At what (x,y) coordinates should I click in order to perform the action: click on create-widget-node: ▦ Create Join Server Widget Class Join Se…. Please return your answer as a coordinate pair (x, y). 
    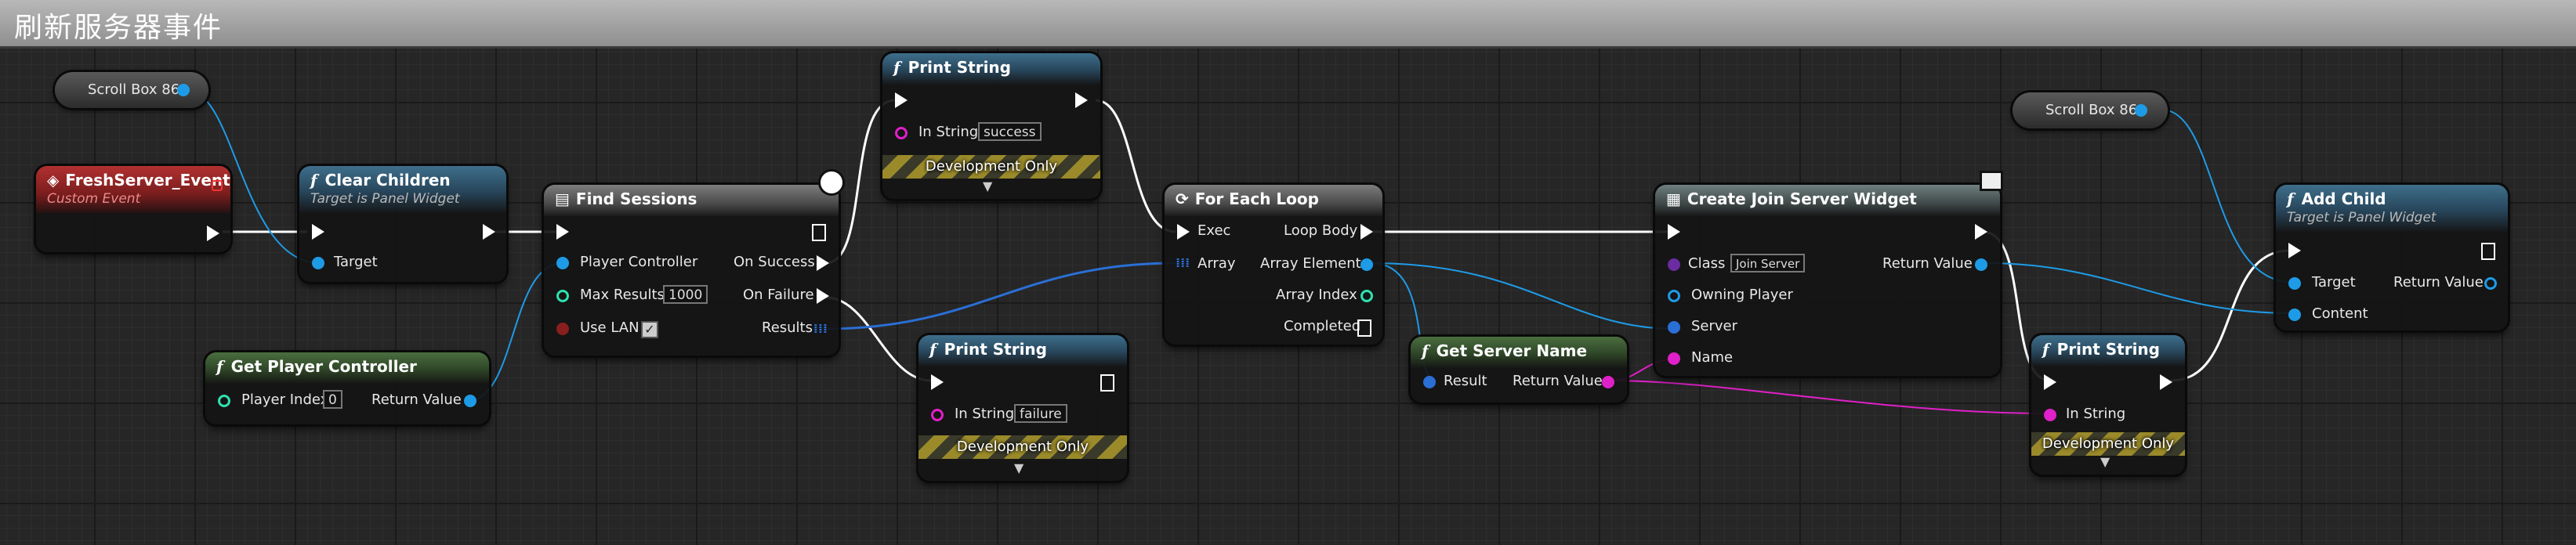
    Looking at the image, I should click on (1829, 273).